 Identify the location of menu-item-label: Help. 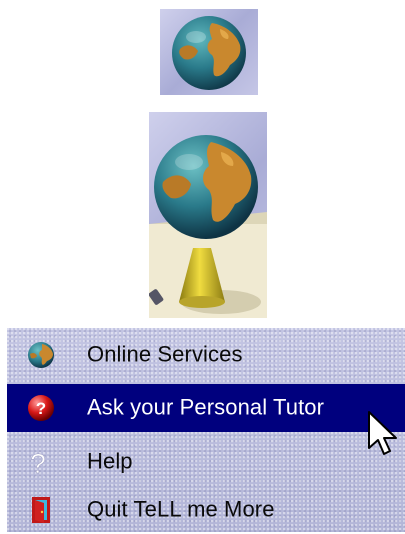
(110, 461).